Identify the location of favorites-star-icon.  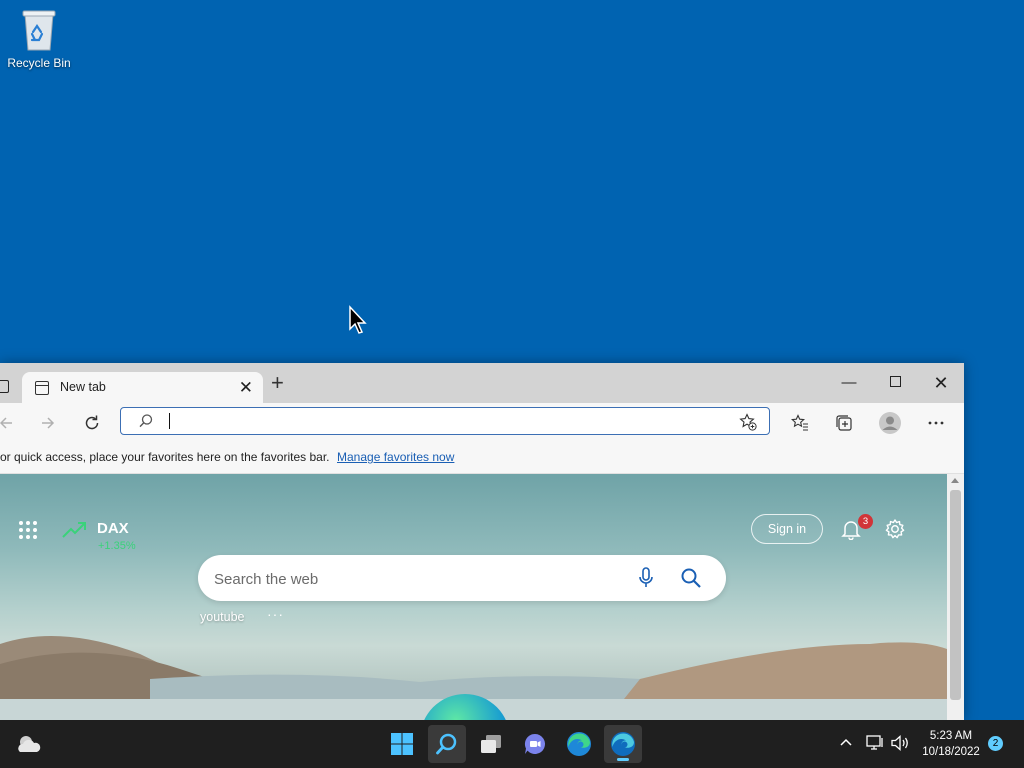
(799, 422).